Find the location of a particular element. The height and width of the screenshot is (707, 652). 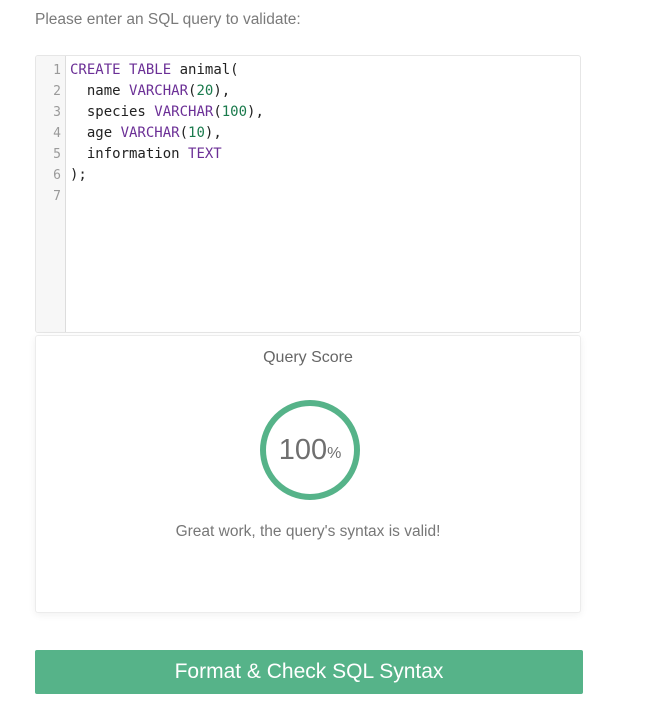

sql-text: information is located at coordinates (129, 154).